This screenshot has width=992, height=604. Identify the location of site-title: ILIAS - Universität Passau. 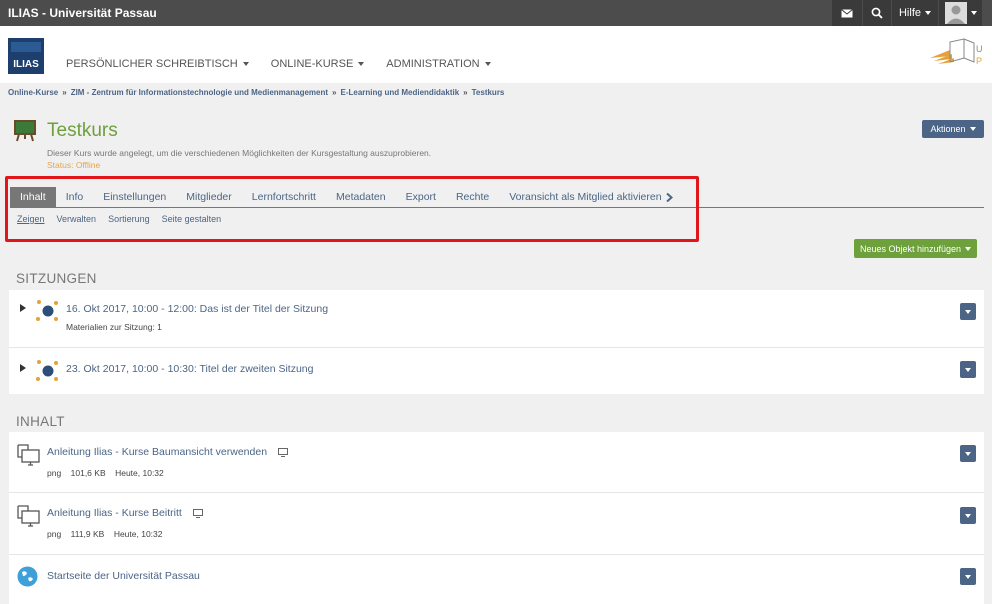
(82, 13).